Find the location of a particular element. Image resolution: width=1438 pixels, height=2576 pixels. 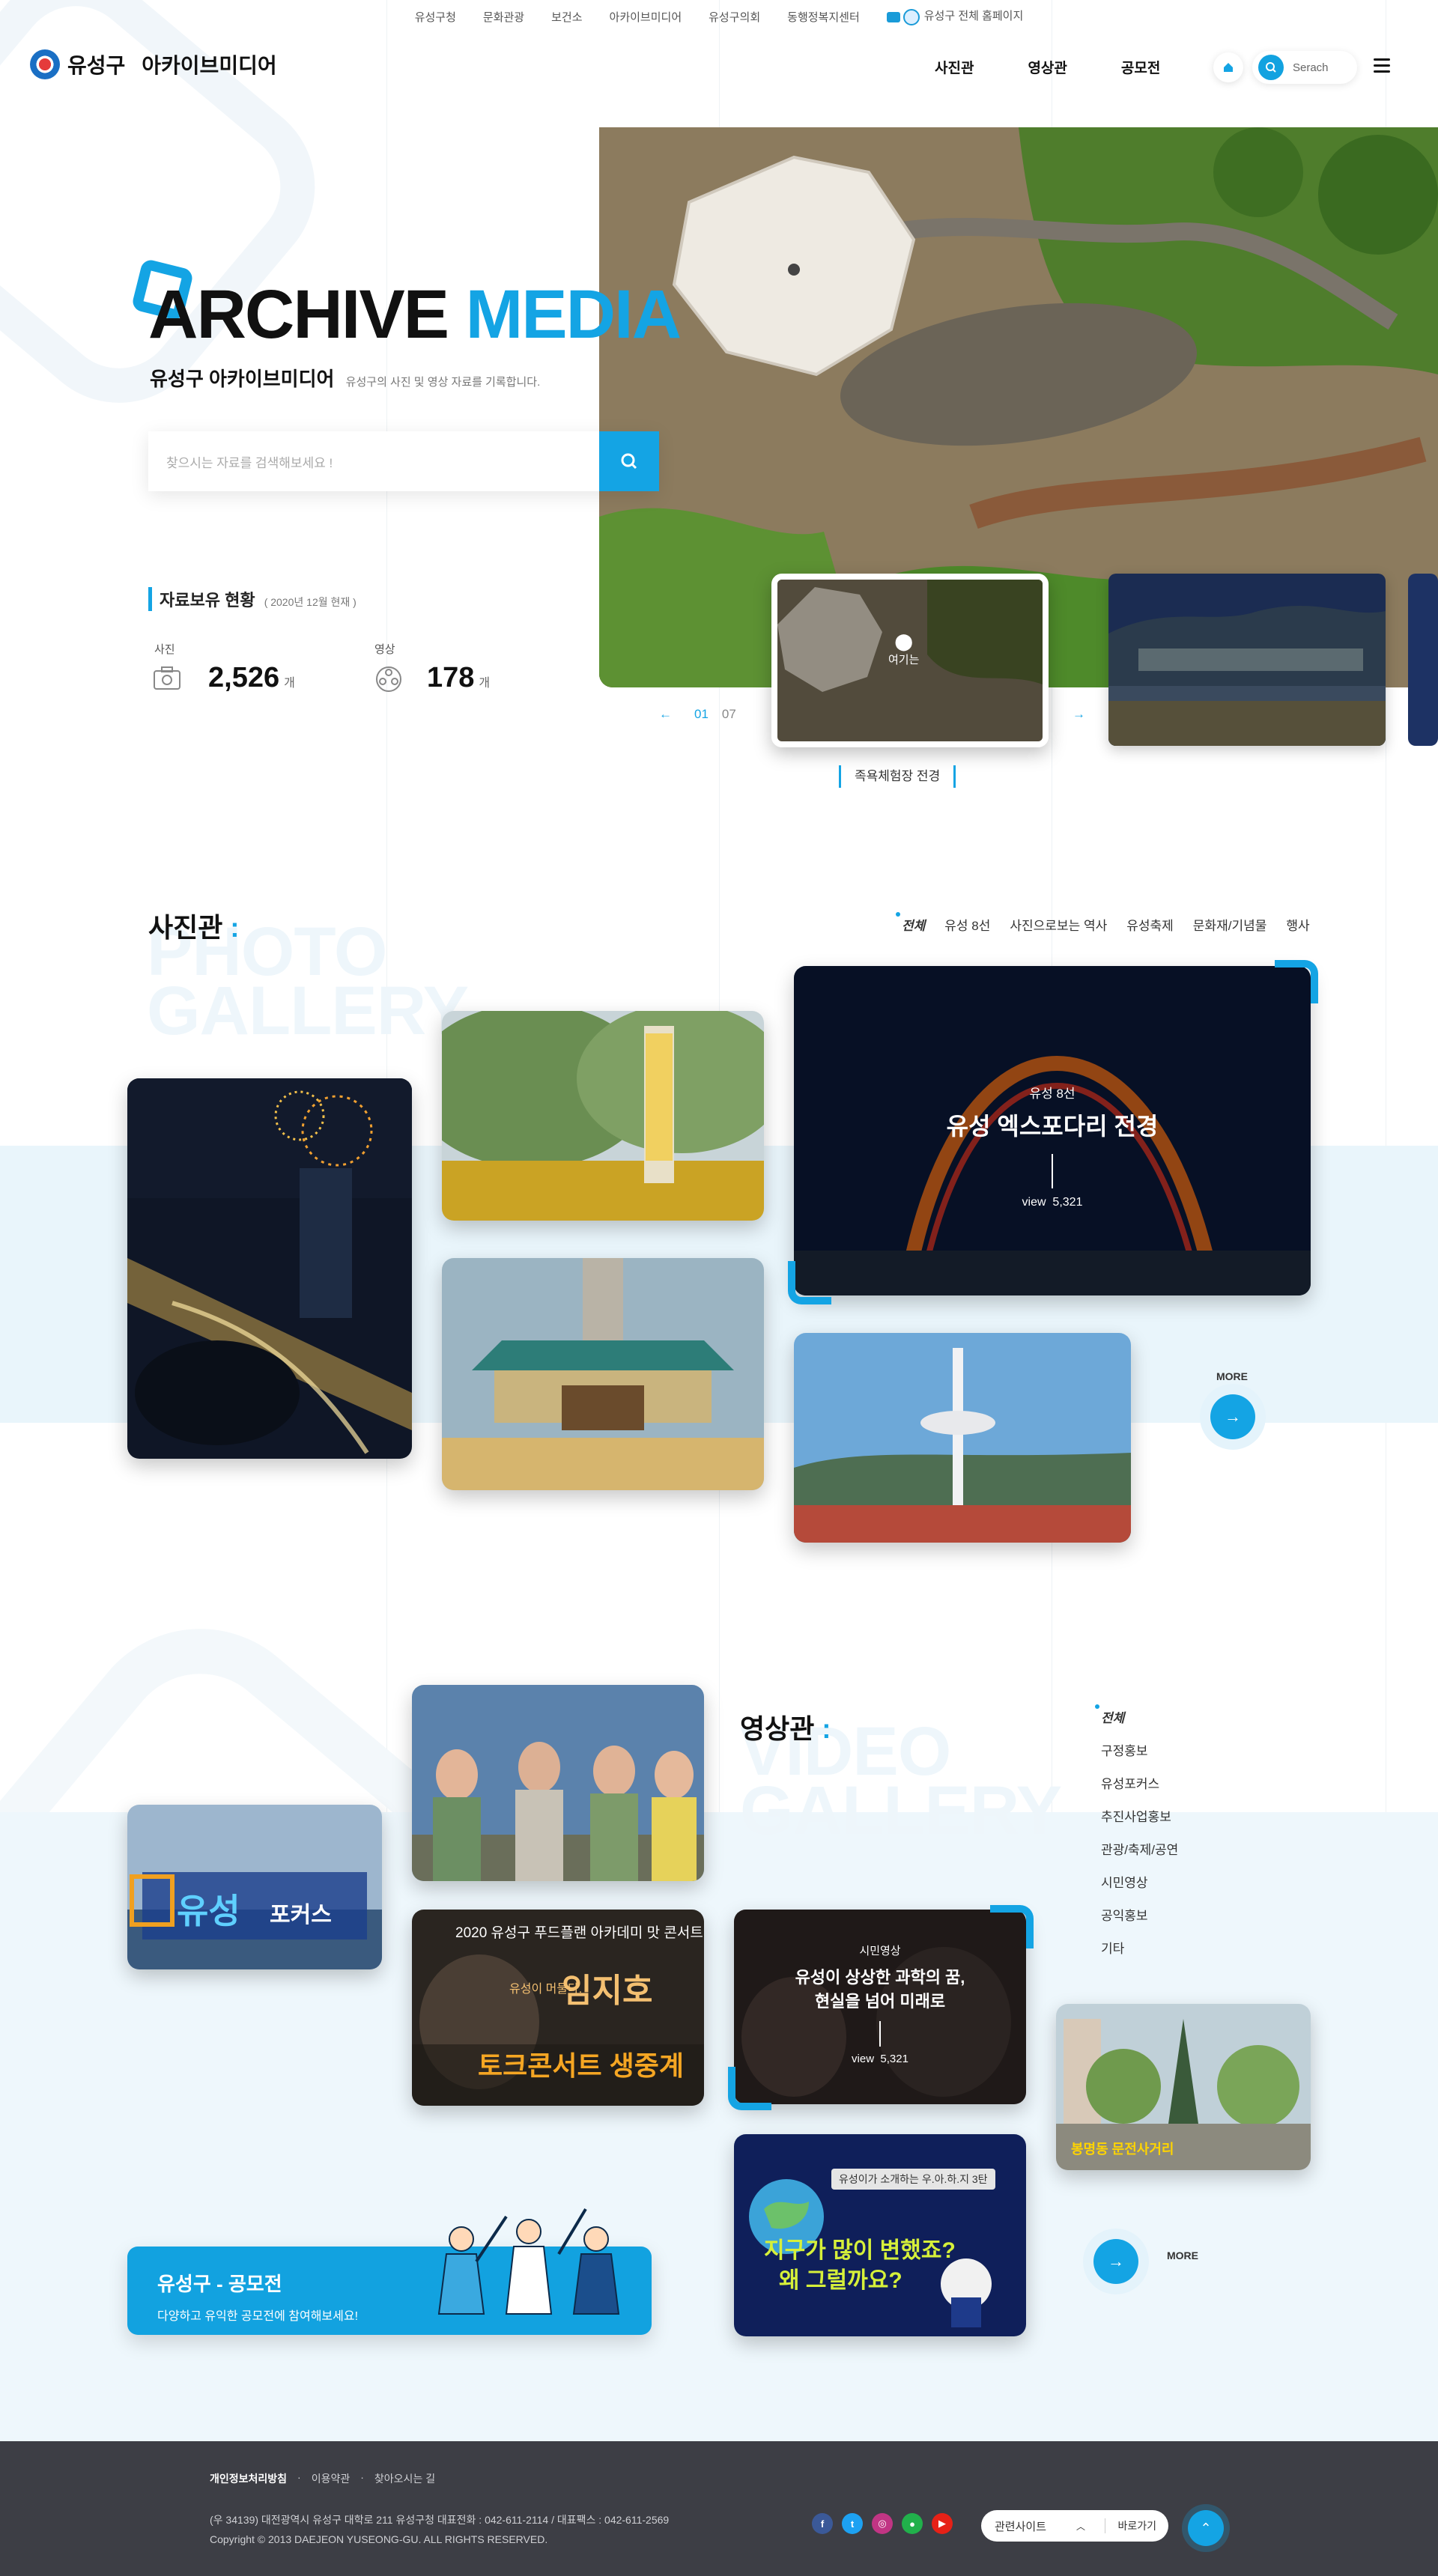

focus-title: 유성 is located at coordinates (208, 1911).